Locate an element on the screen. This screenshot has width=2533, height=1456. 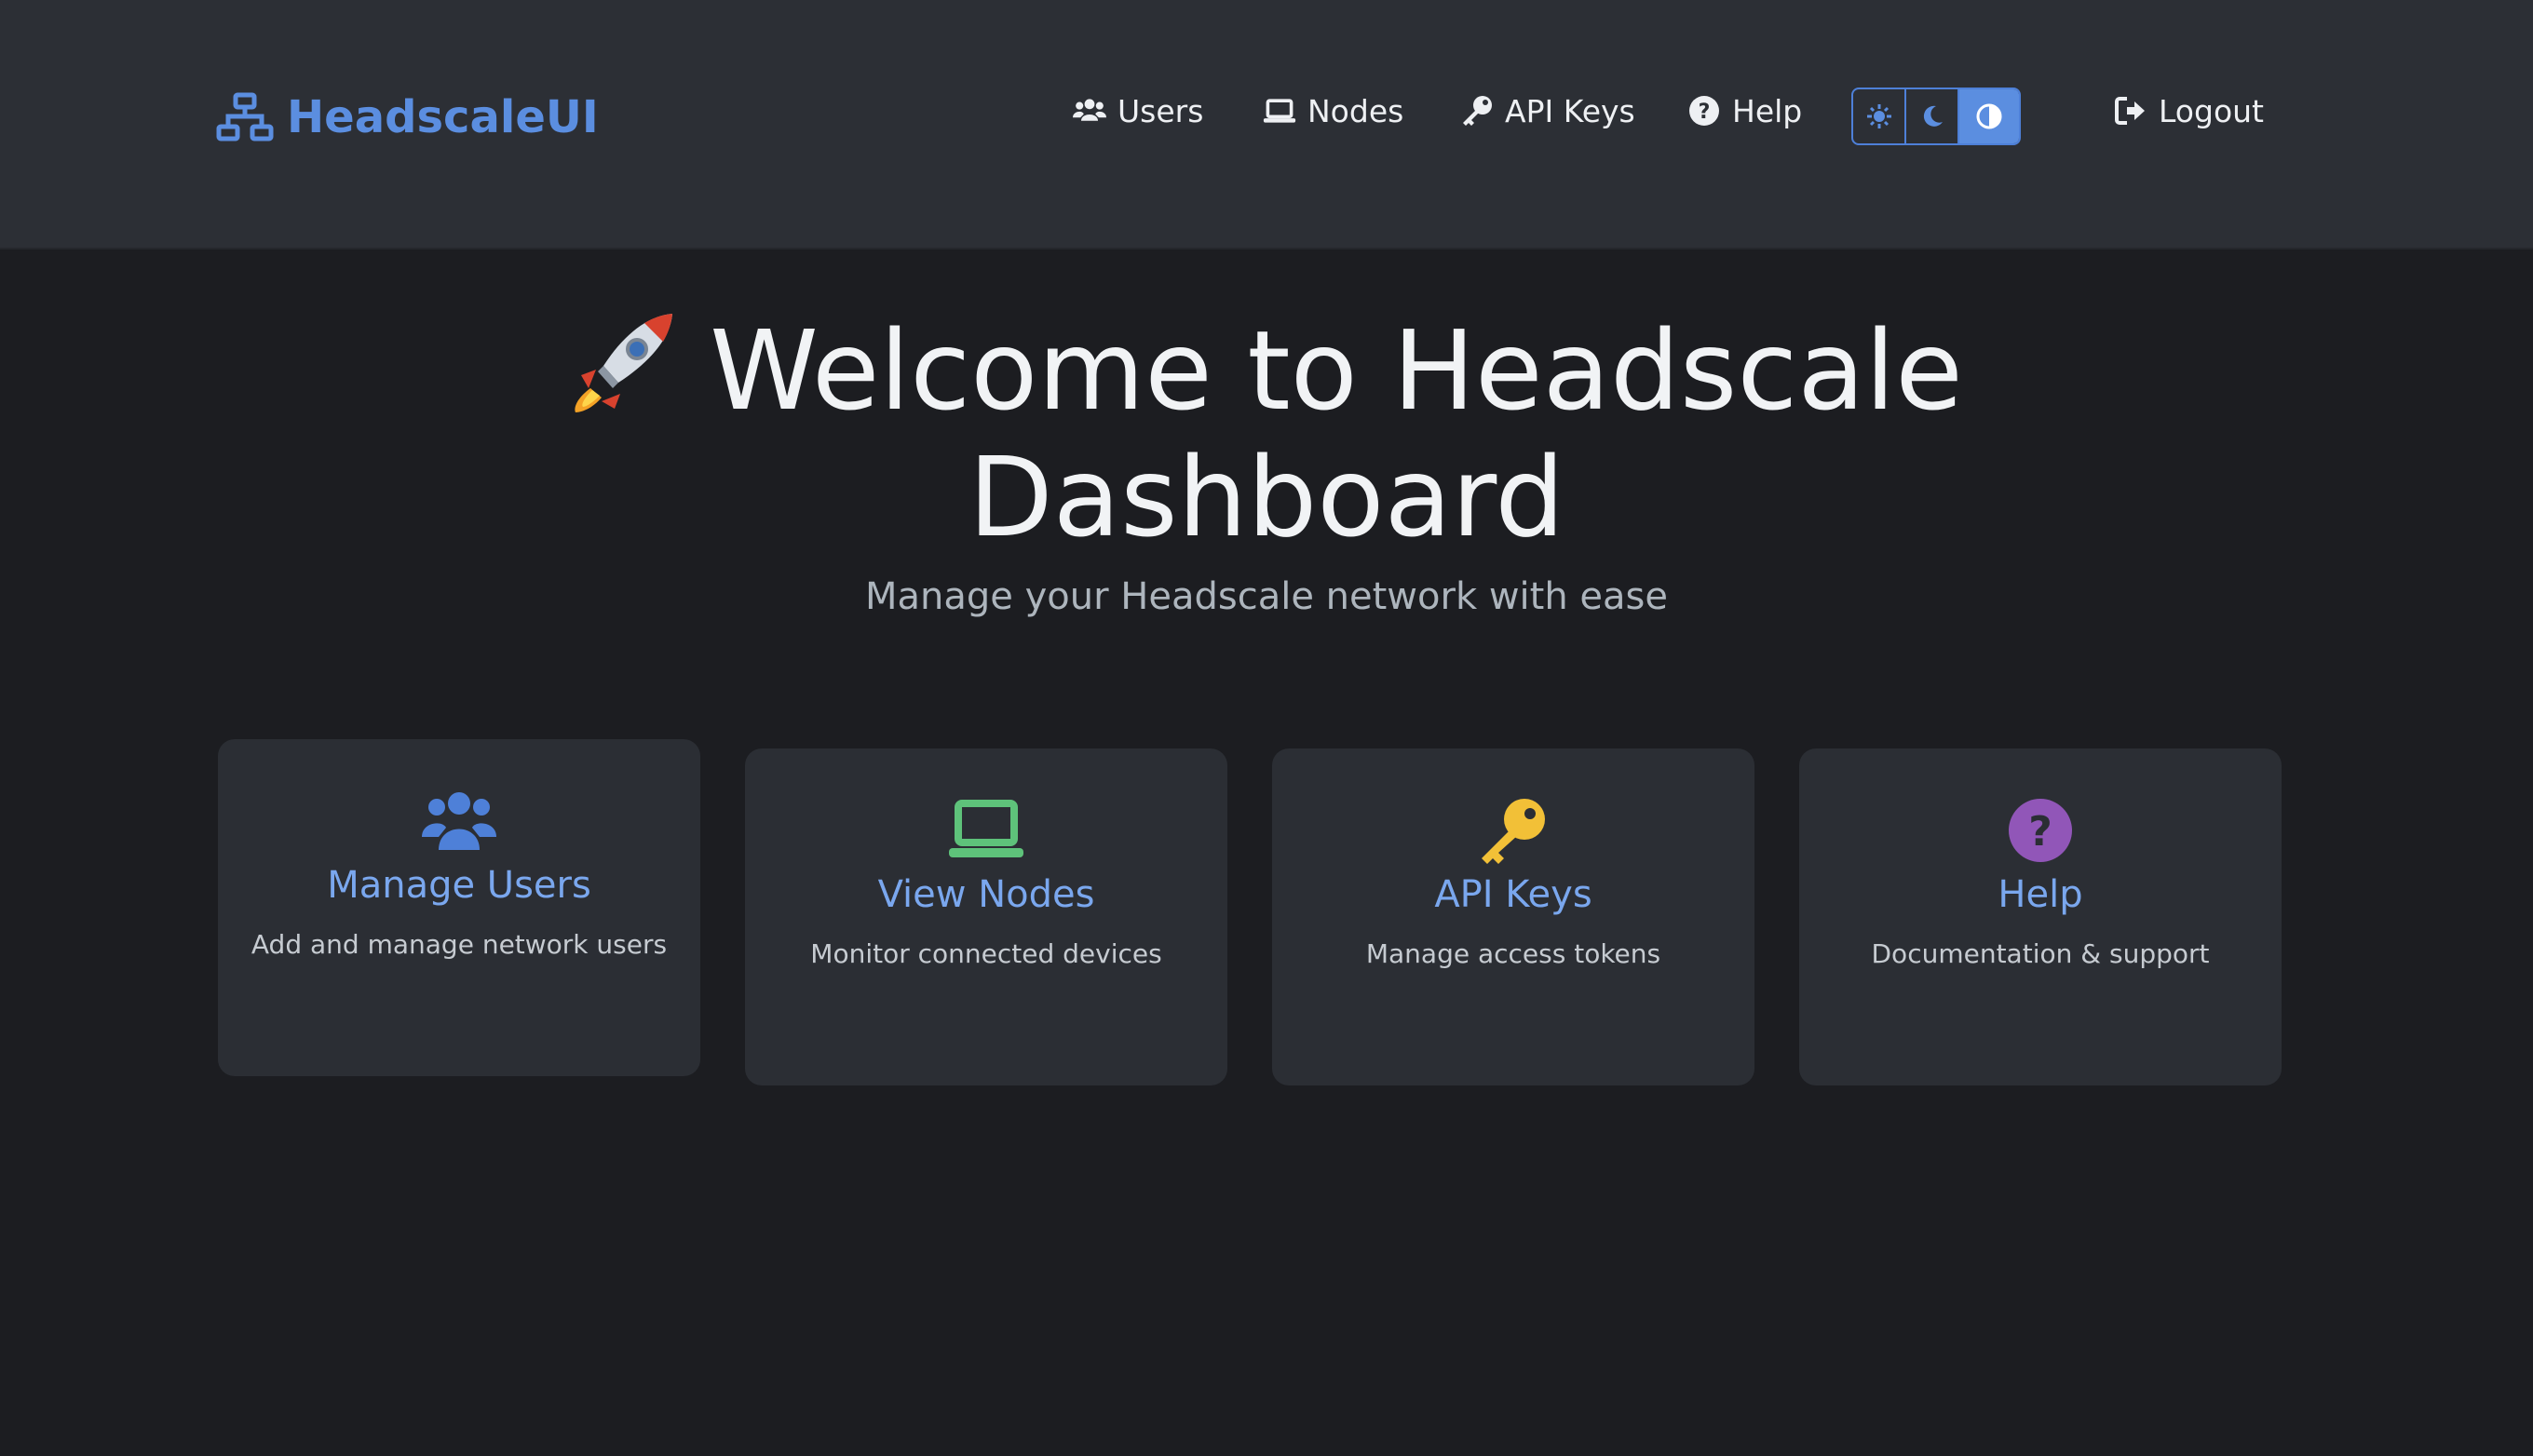
theme-light-button is located at coordinates (1878, 116).